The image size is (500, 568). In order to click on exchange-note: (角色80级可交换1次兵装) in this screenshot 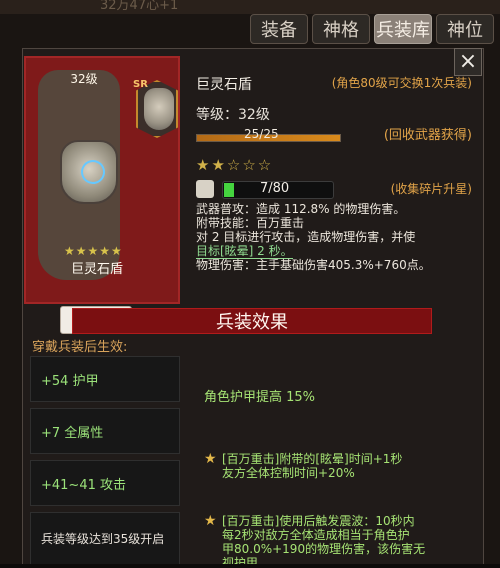, I will do `click(401, 83)`.